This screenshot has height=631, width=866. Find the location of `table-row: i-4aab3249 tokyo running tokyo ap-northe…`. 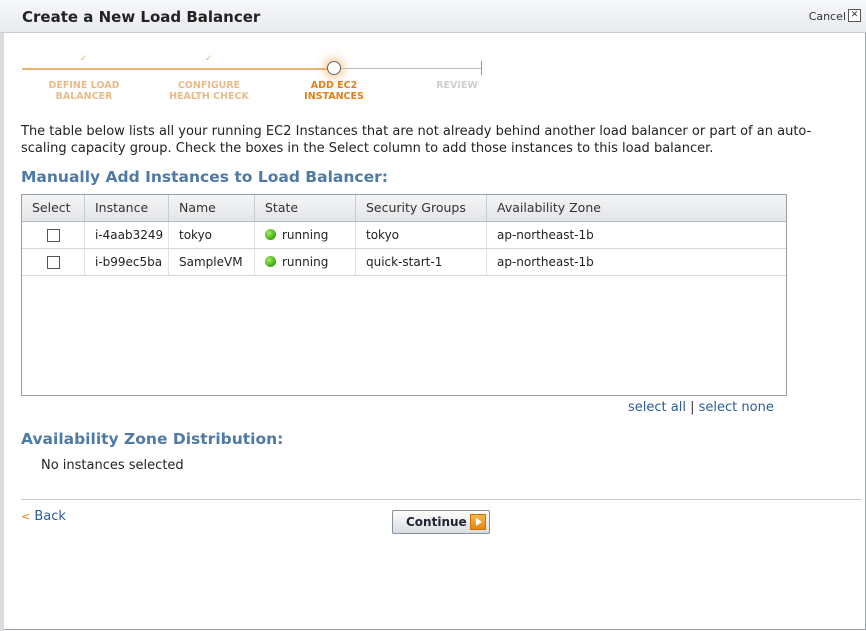

table-row: i-4aab3249 tokyo running tokyo ap-northe… is located at coordinates (404, 235).